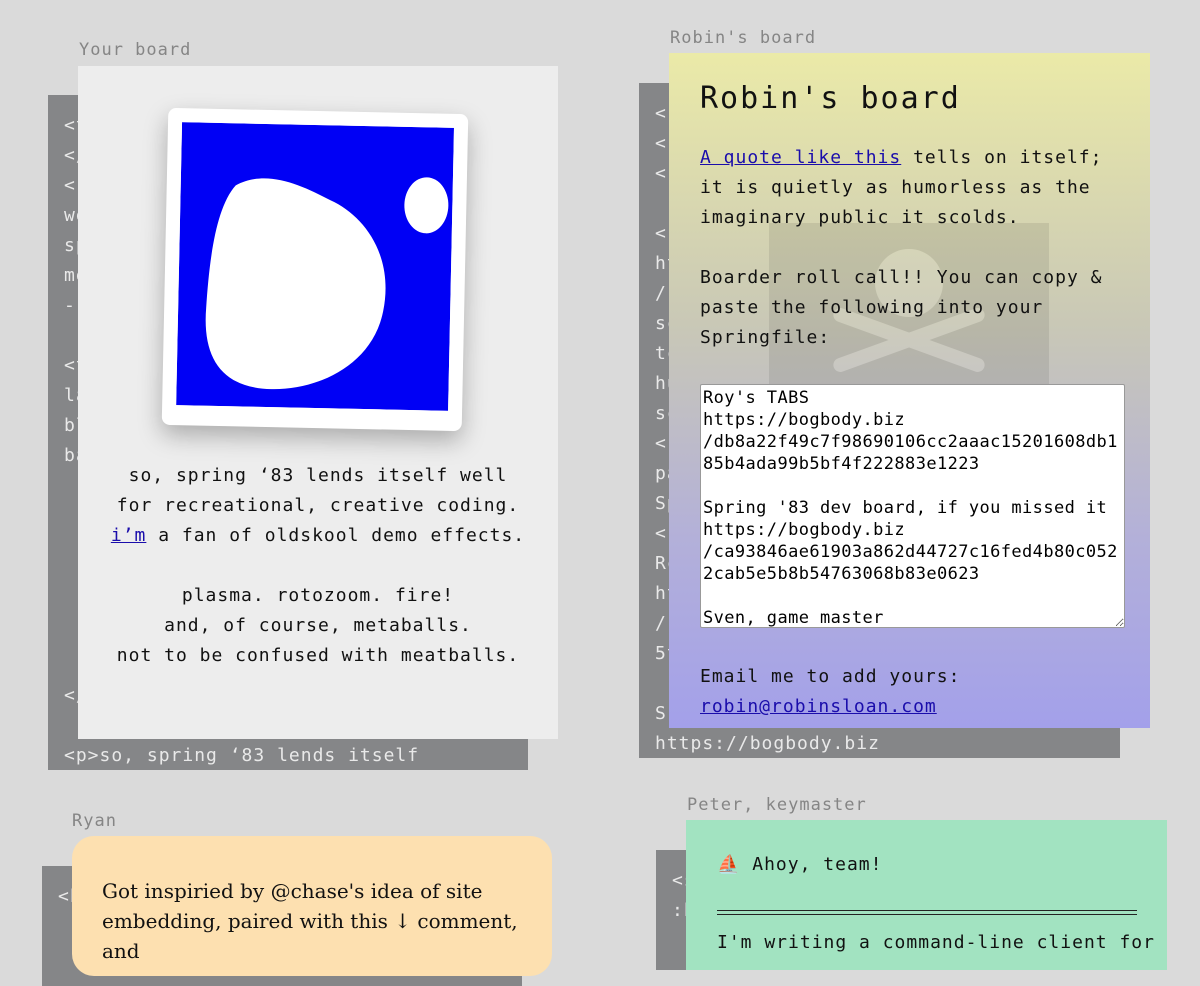 This screenshot has height=986, width=1200. What do you see at coordinates (242, 755) in the screenshot?
I see `source-bottom-line: <p>so, spring ‘83 lends itself` at bounding box center [242, 755].